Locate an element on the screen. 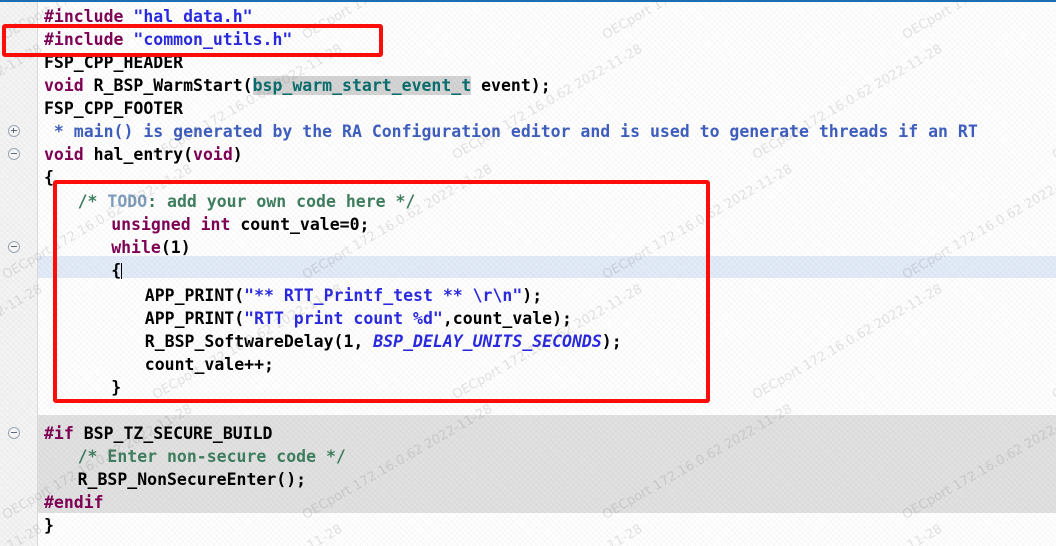 The image size is (1056, 546). code-line: #endif is located at coordinates (74, 502).